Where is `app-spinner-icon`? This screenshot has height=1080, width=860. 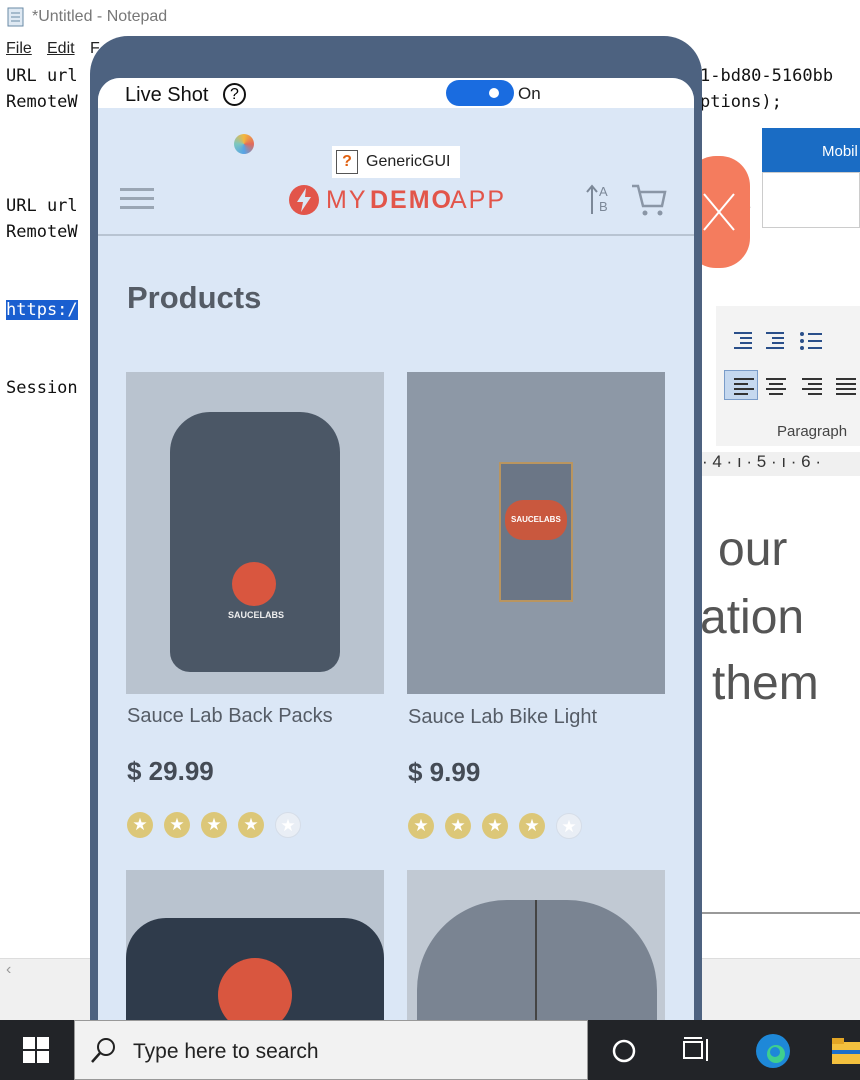 app-spinner-icon is located at coordinates (244, 144).